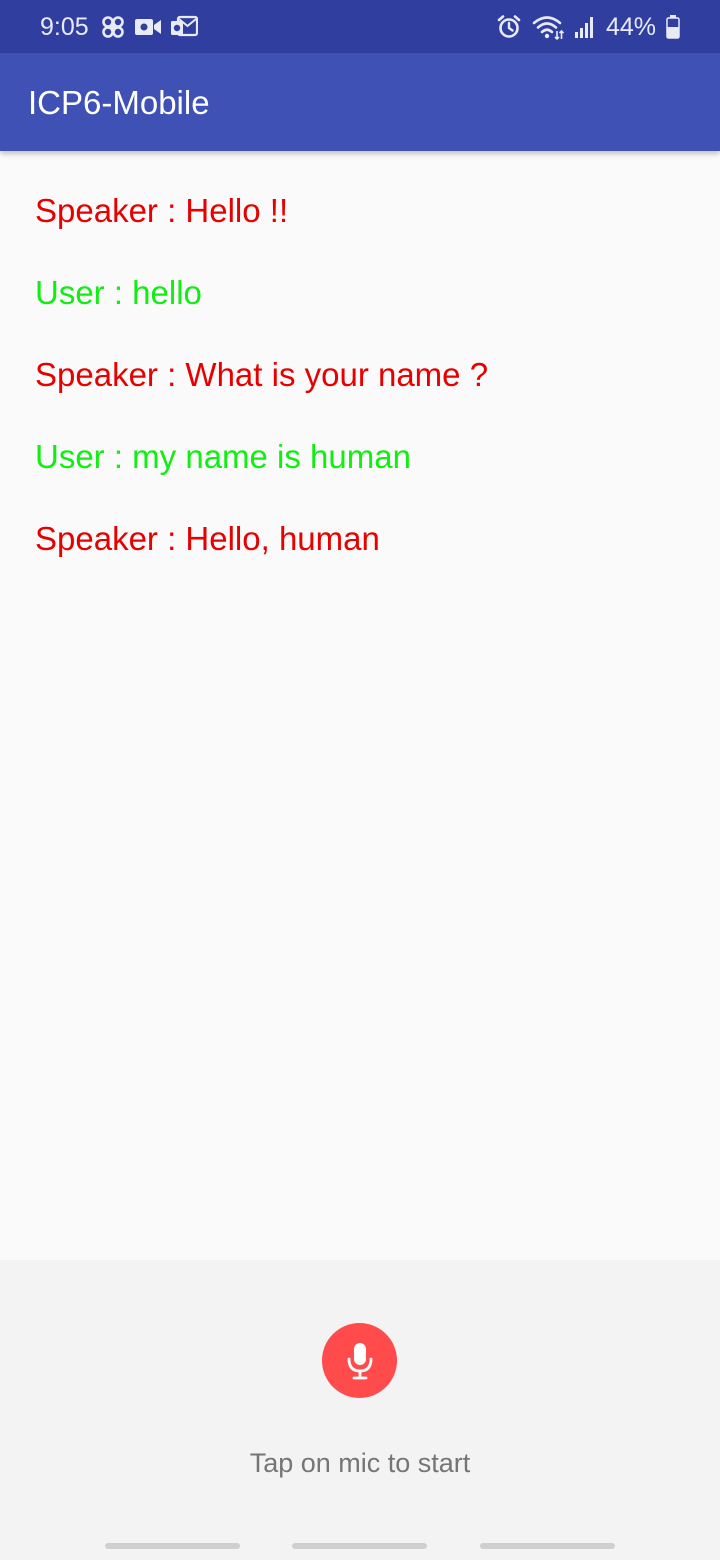 This screenshot has height=1560, width=720. What do you see at coordinates (207, 538) in the screenshot?
I see `conversation-message: Speaker : Hello, human` at bounding box center [207, 538].